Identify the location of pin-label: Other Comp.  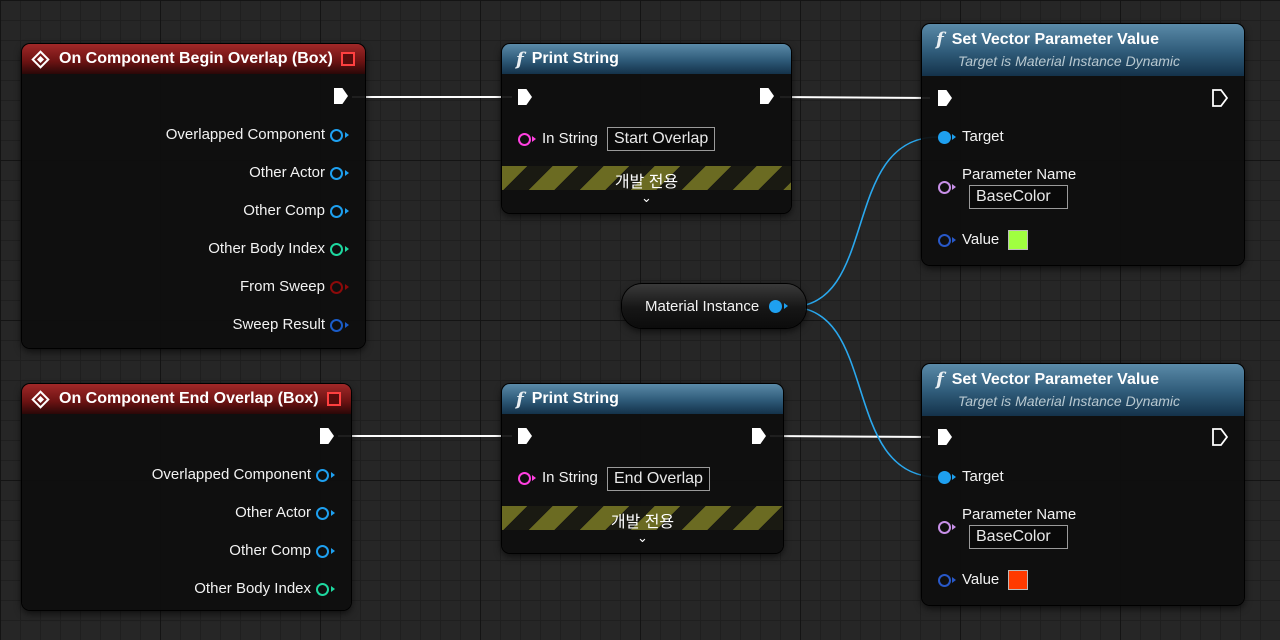
(284, 210).